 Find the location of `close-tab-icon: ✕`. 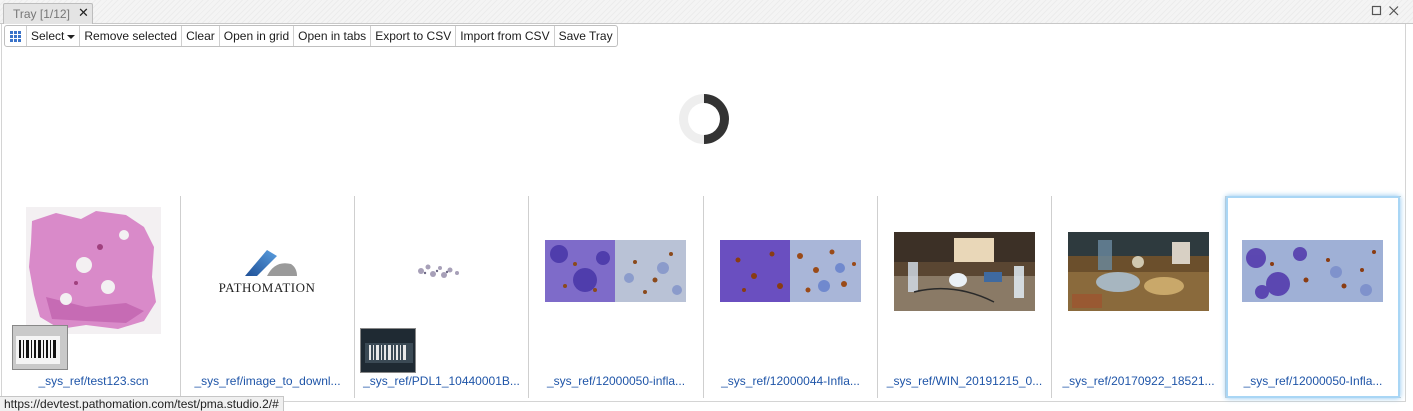

close-tab-icon: ✕ is located at coordinates (83, 13).